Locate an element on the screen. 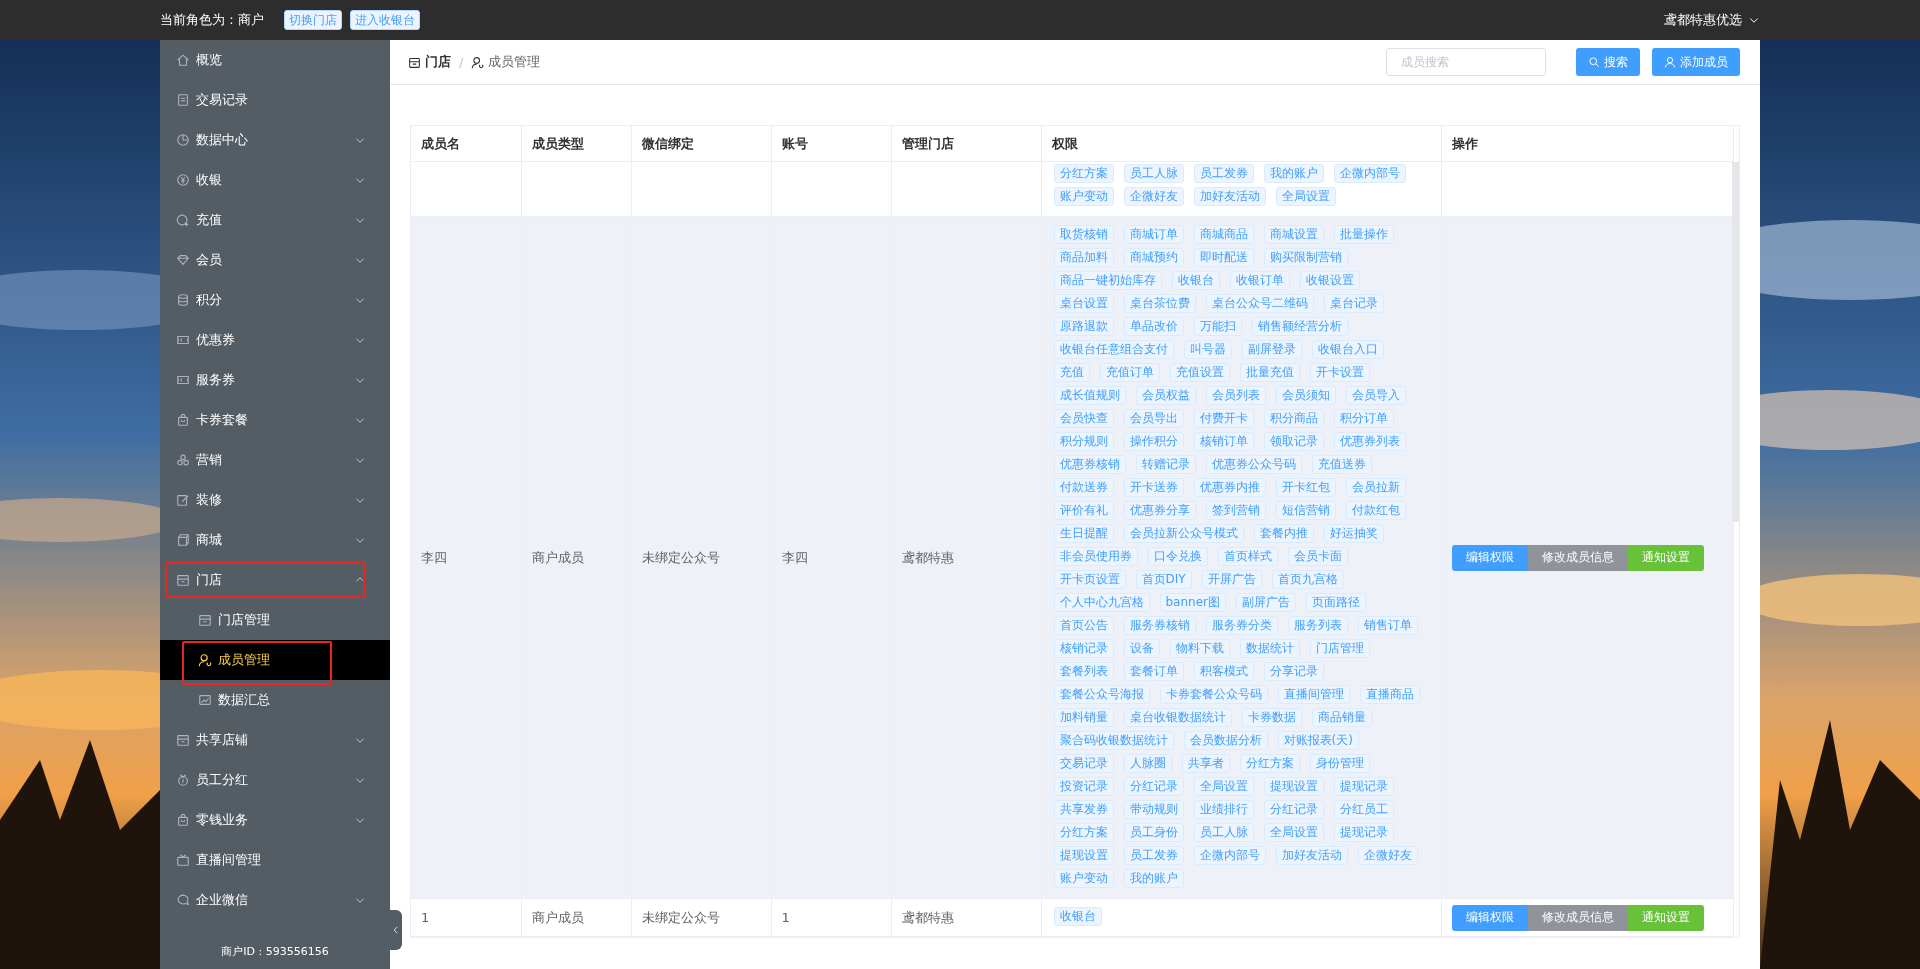  sidebar-item: 收银 is located at coordinates (275, 180).